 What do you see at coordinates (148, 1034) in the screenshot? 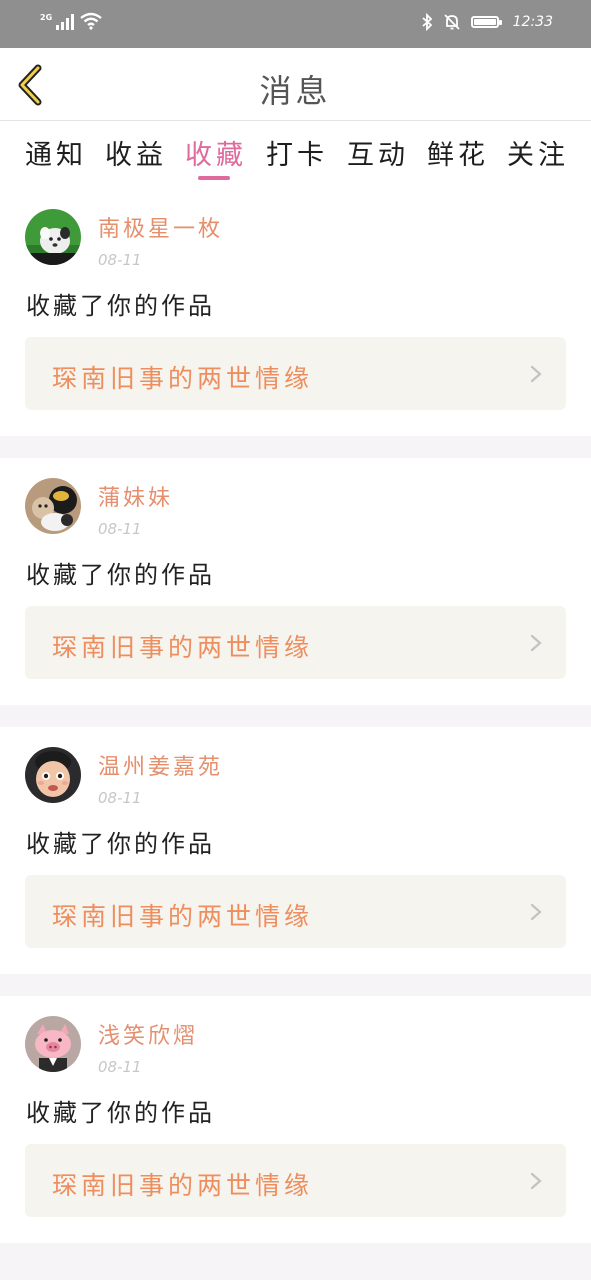
I see `username: 浅笑欣熠` at bounding box center [148, 1034].